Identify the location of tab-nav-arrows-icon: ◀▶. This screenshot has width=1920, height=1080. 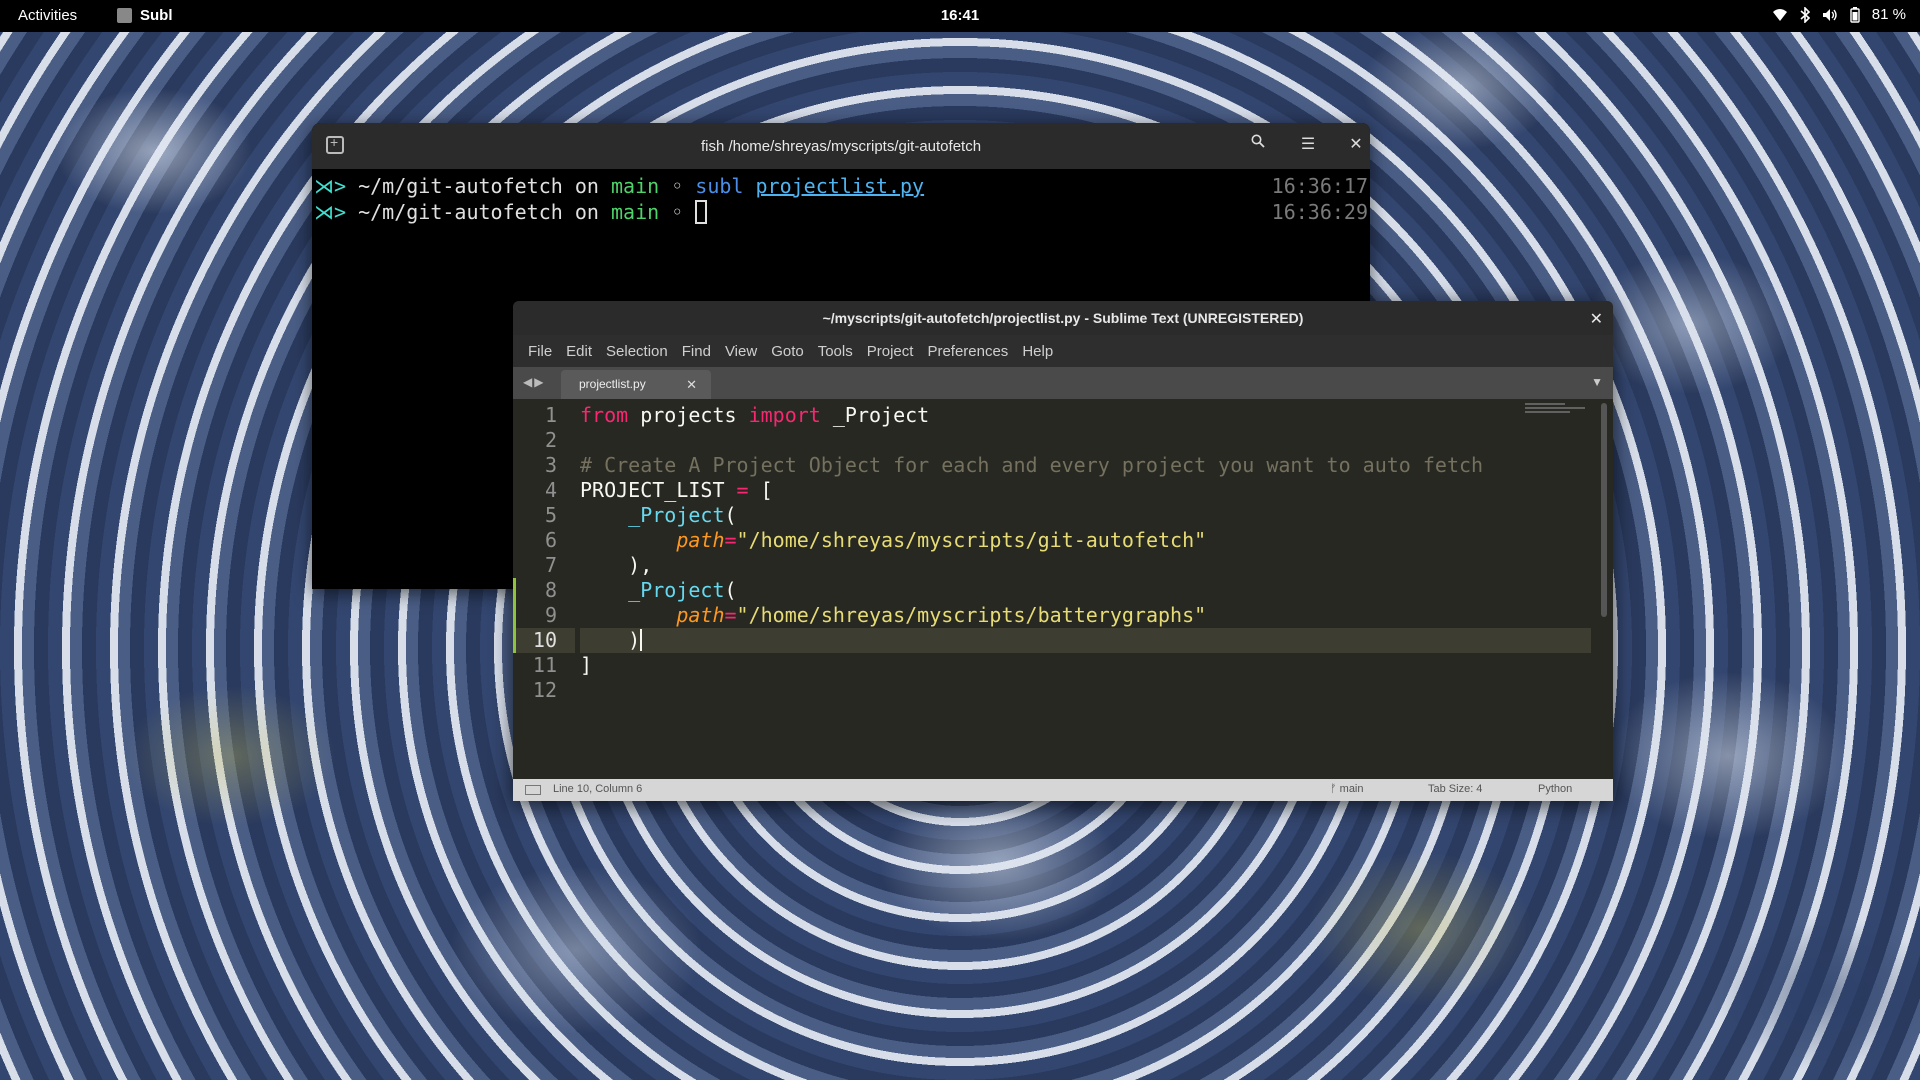
(534, 382).